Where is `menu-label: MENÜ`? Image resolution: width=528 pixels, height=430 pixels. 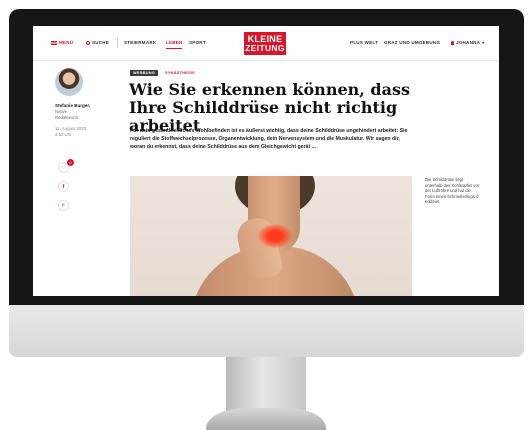
menu-label: MENÜ is located at coordinates (66, 42).